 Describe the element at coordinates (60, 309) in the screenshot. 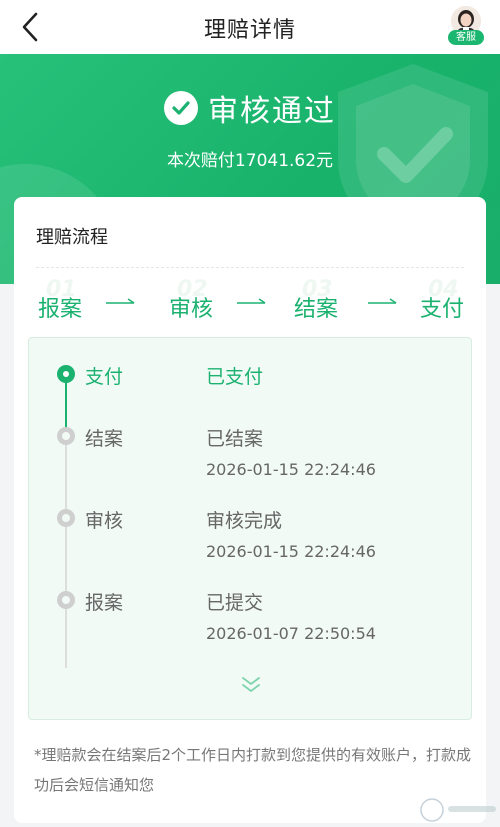

I see `step-label: 报案` at that location.